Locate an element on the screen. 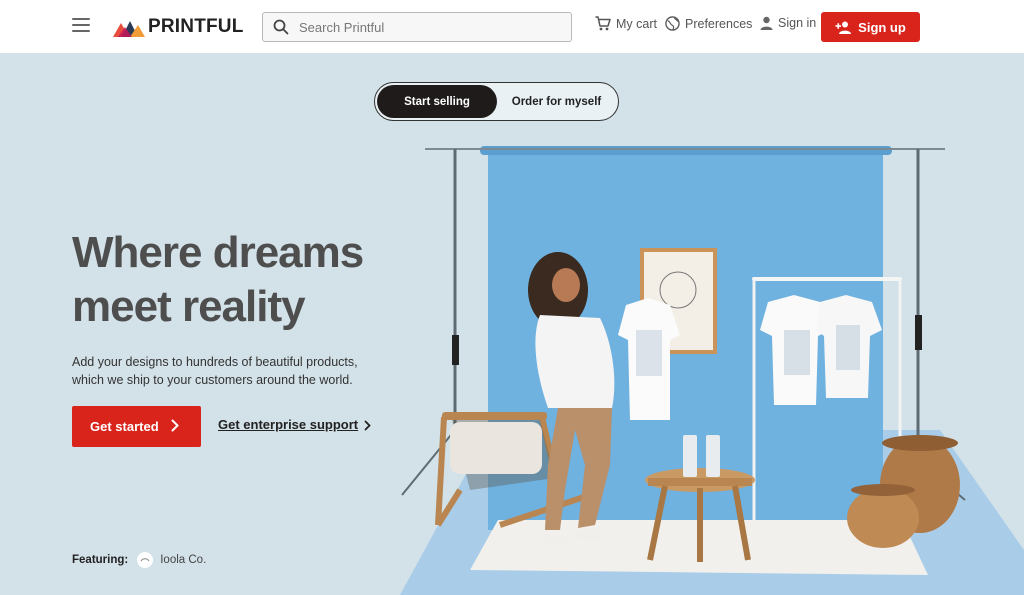  featured-brand: Featuring: Ioola Co. is located at coordinates (139, 560).